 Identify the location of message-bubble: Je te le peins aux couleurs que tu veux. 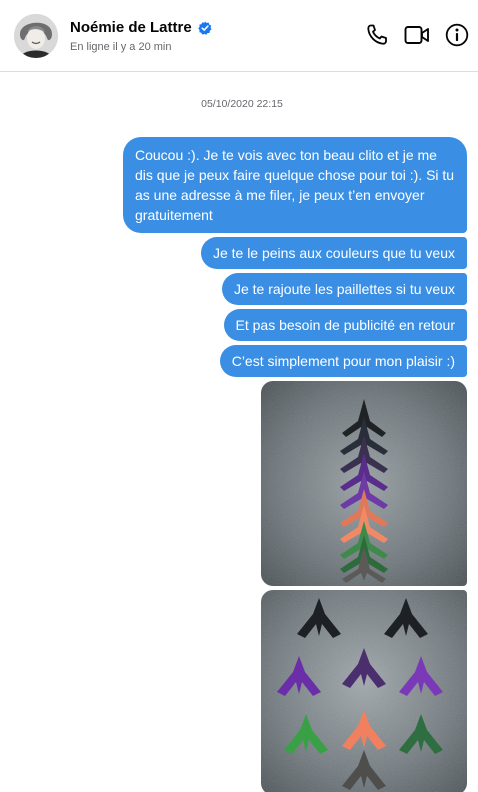
(333, 253).